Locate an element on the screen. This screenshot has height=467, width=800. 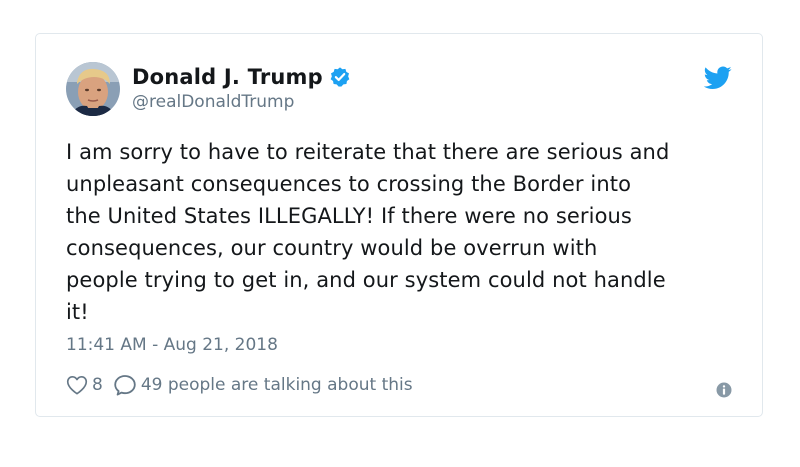
author-row: Donald J. Trump is located at coordinates (241, 77).